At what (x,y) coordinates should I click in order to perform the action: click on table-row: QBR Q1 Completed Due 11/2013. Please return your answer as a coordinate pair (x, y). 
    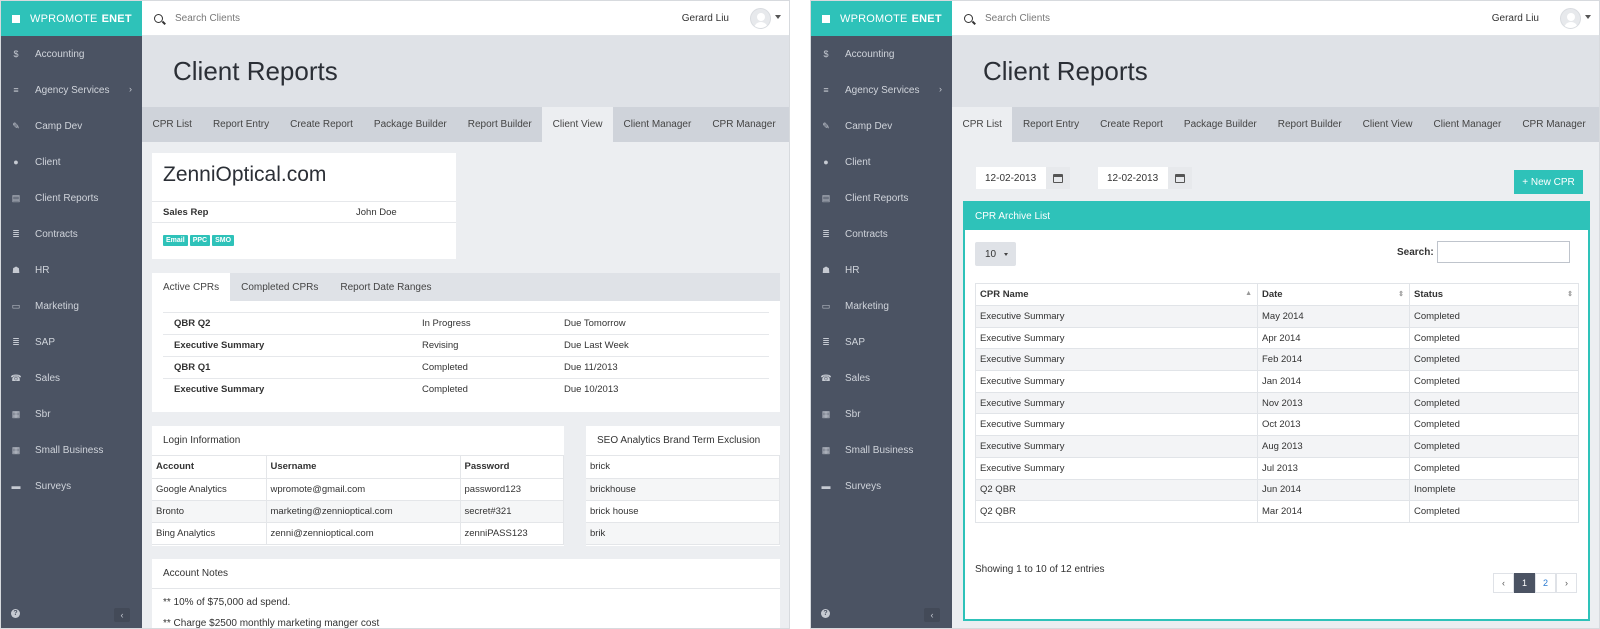
    Looking at the image, I should click on (466, 367).